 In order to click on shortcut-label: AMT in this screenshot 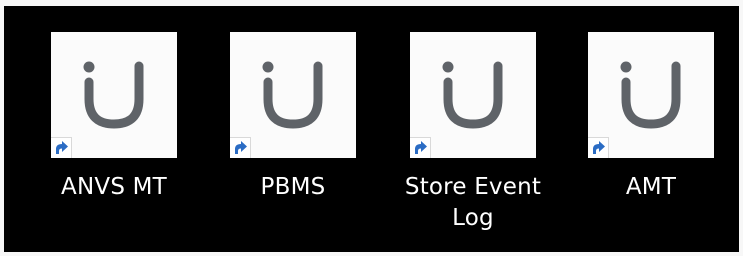, I will do `click(651, 187)`.